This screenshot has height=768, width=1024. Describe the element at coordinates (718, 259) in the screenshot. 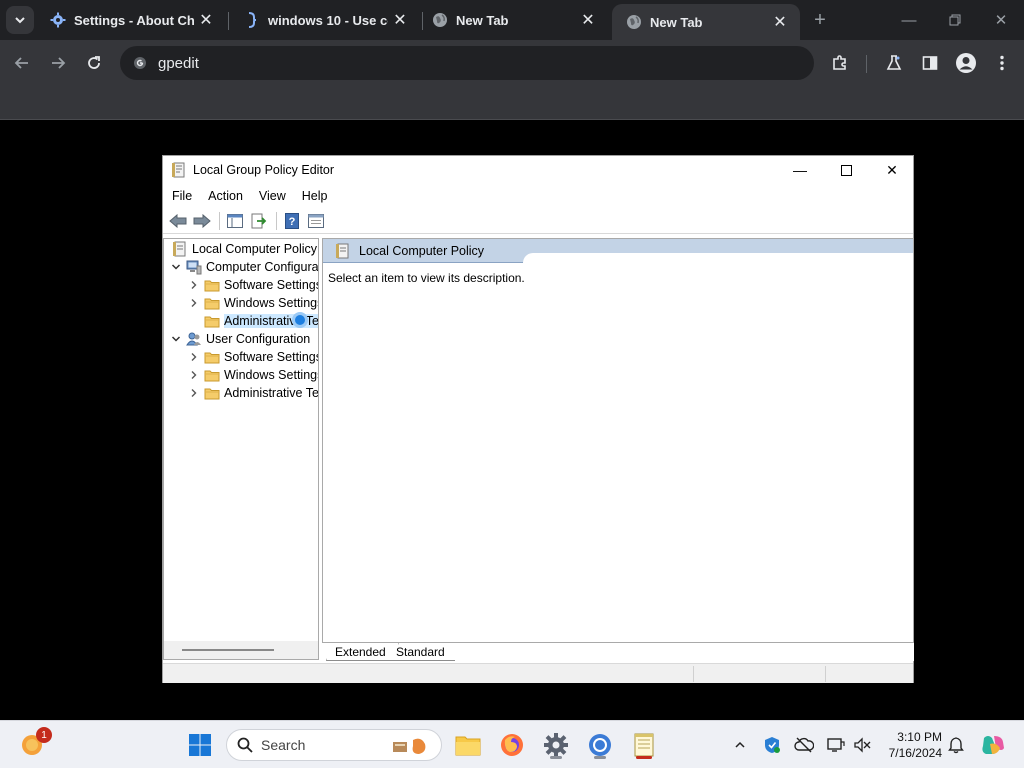

I see `header-decoration` at that location.